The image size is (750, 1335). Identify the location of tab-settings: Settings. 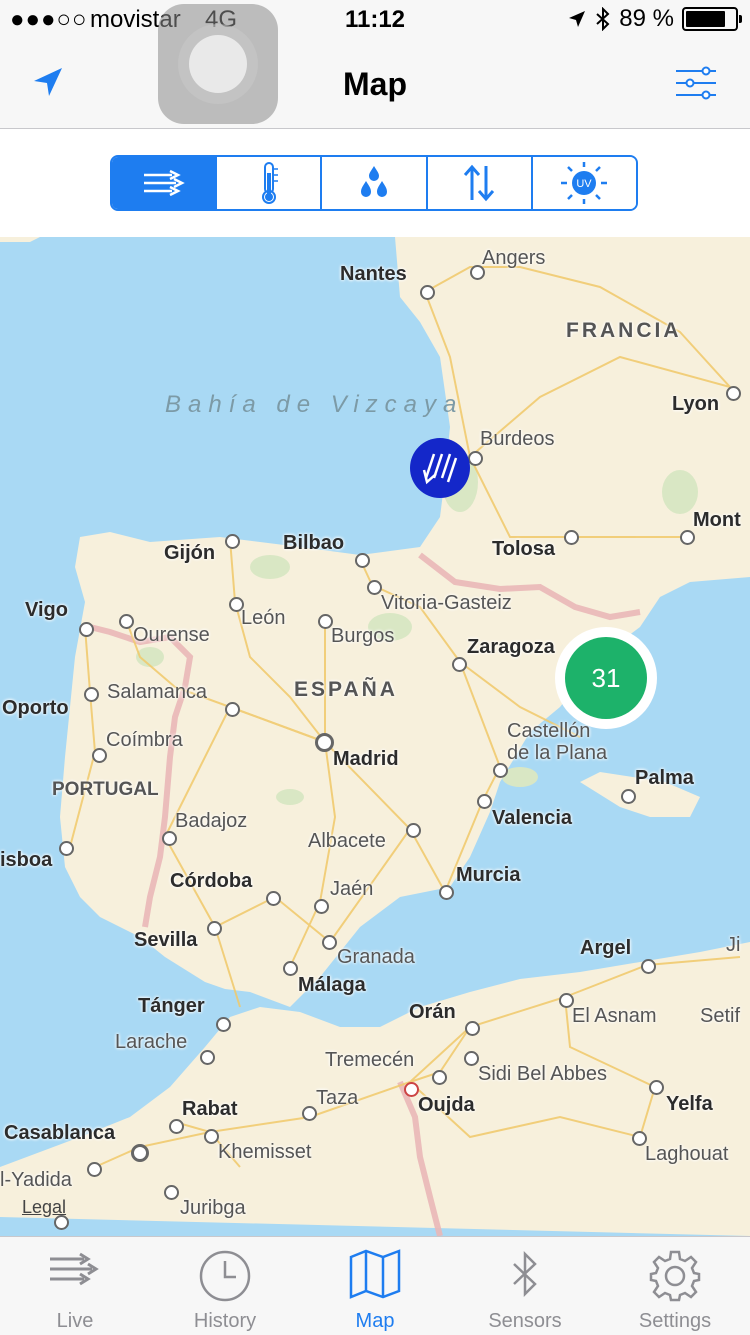
(675, 1286).